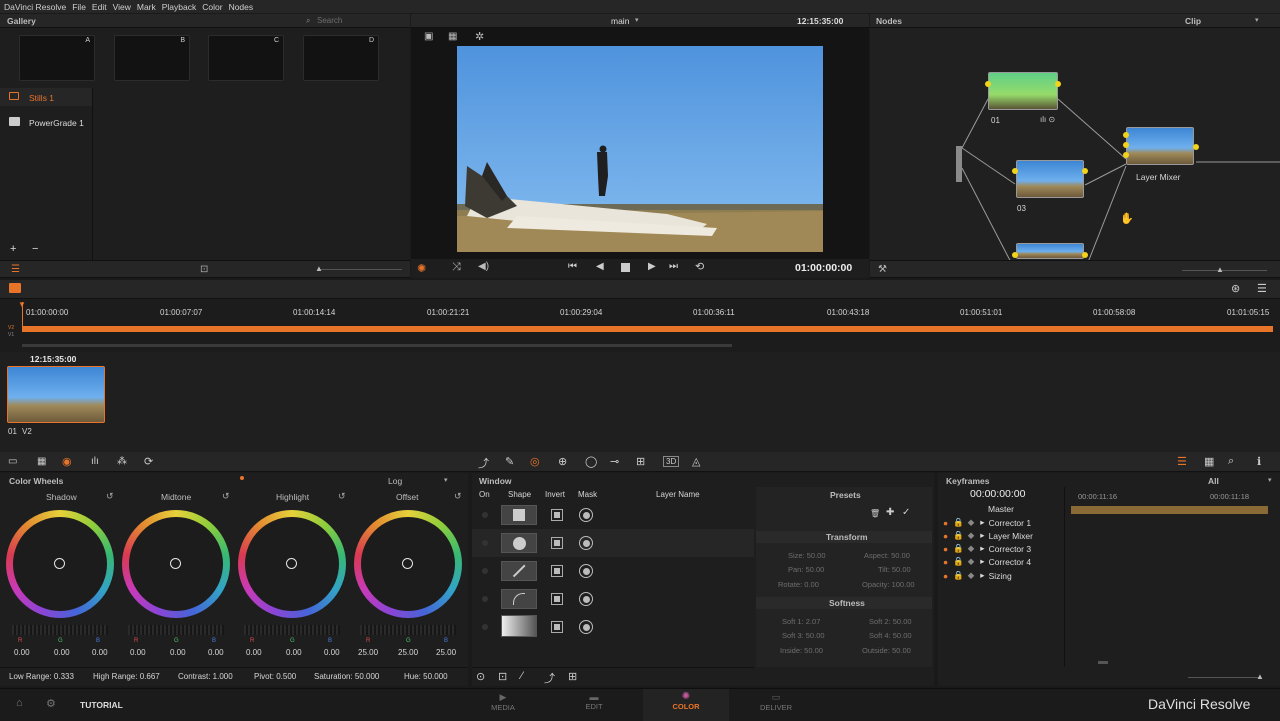 The image size is (1280, 721). Describe the element at coordinates (1126, 145) in the screenshot. I see `mixer-input-dot` at that location.